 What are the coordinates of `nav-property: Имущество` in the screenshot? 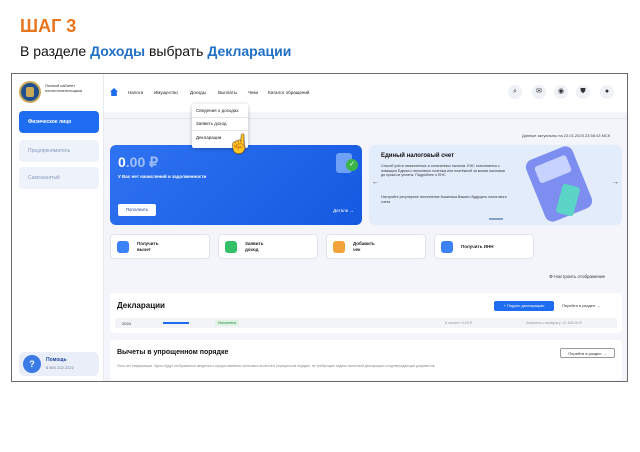 It's located at (166, 92).